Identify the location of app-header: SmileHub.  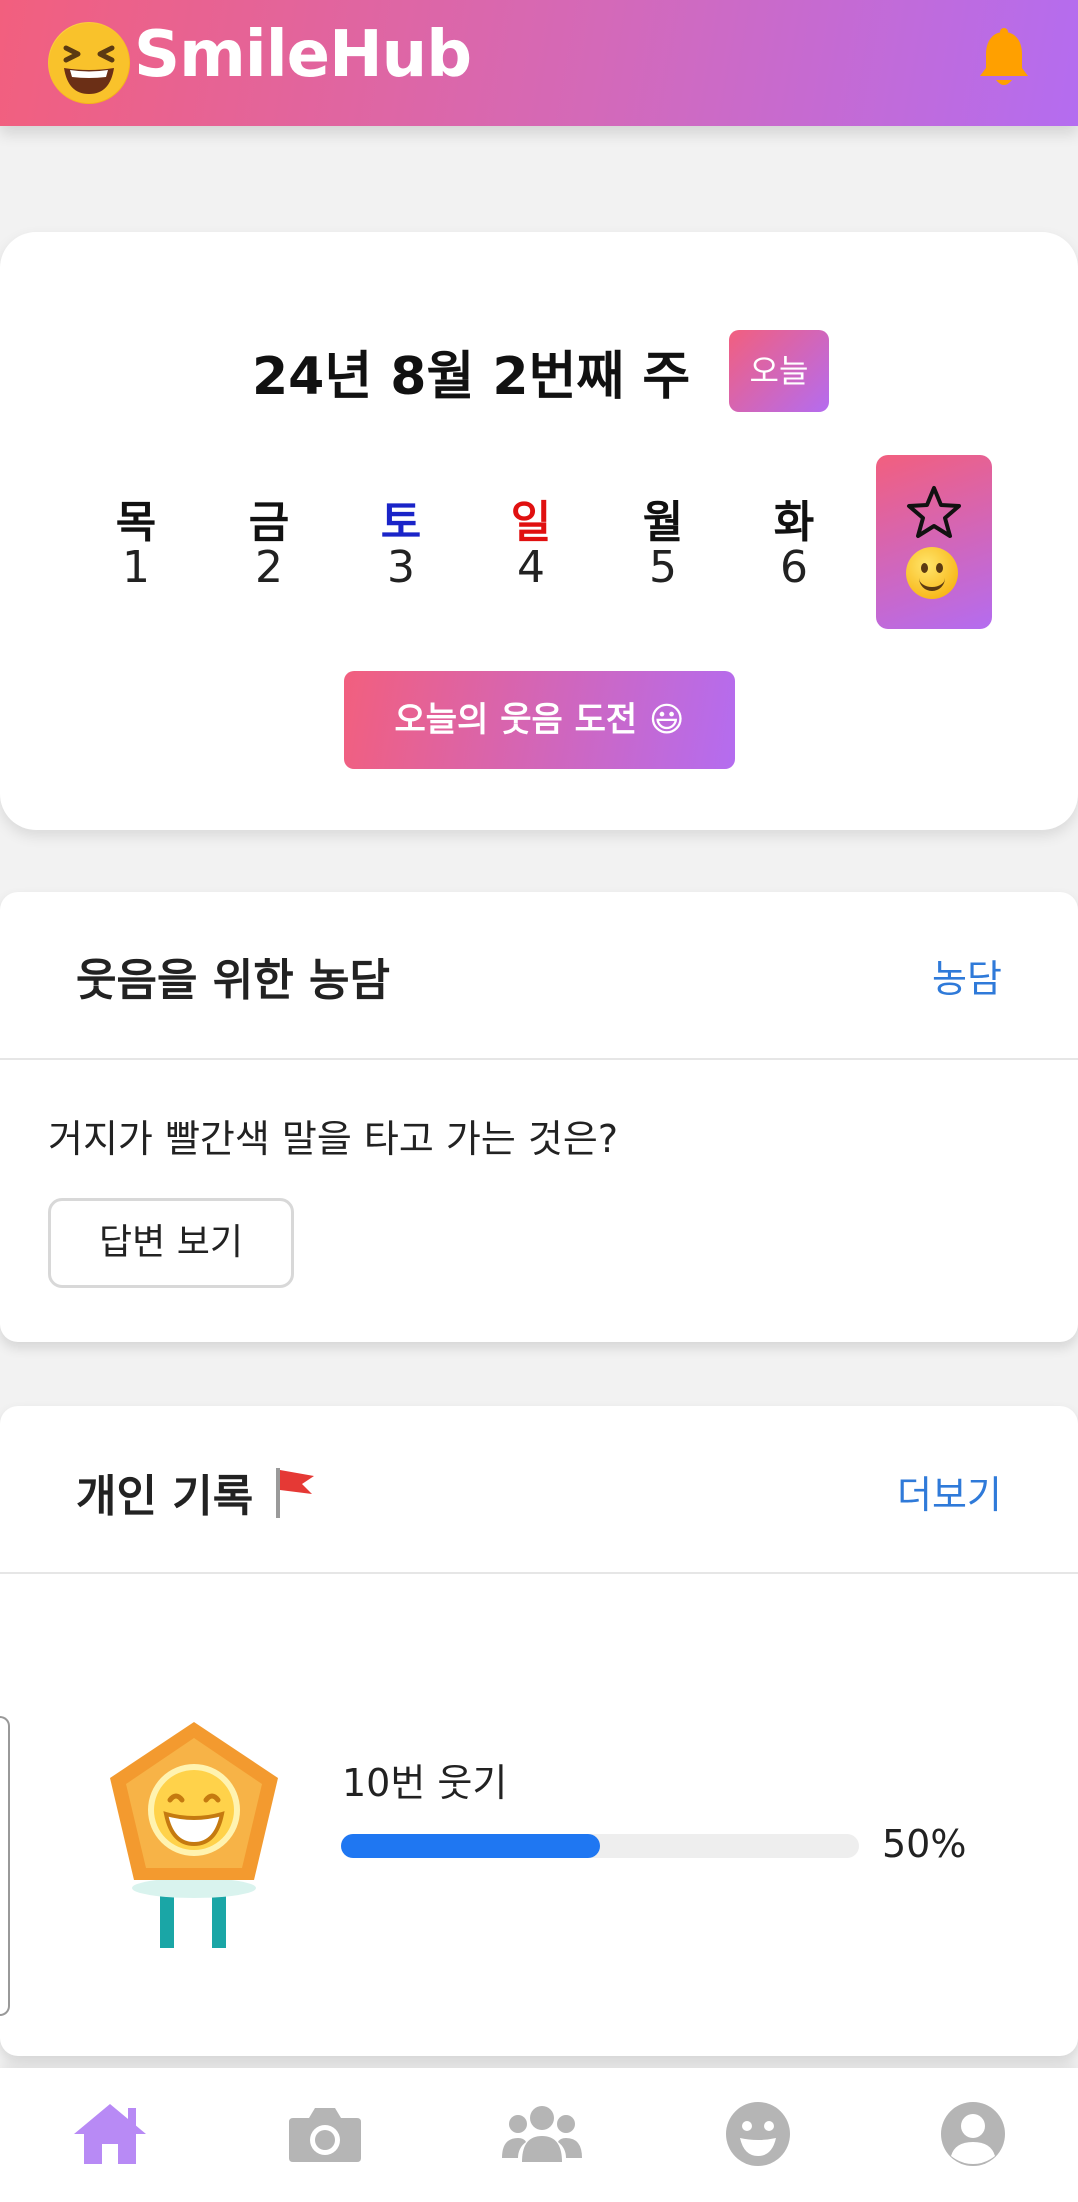
(539, 63).